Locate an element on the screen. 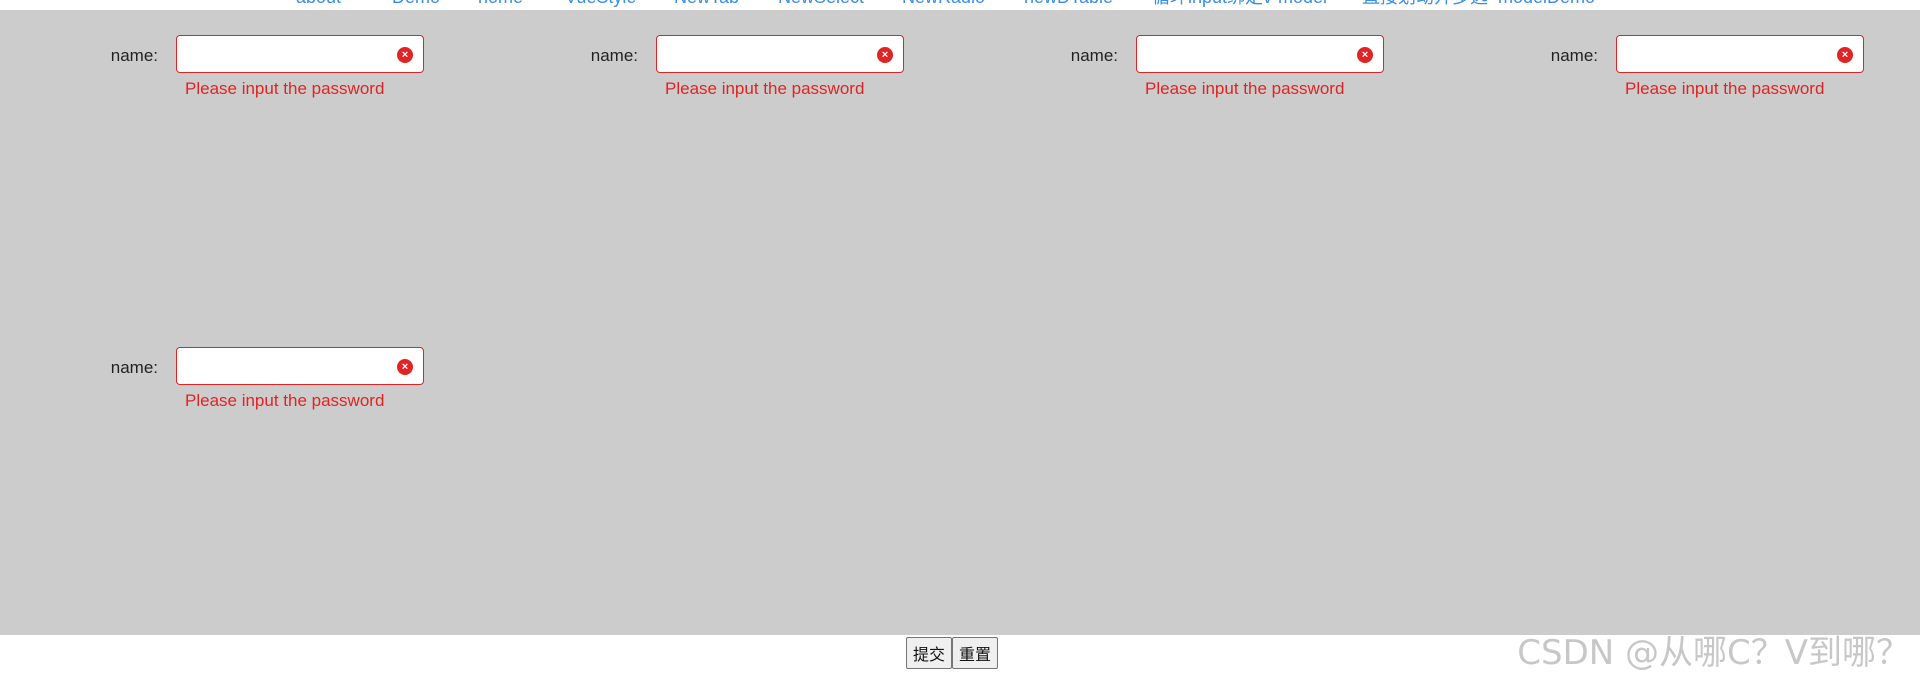  watermark: CSDN @从哪C？V到哪？ is located at coordinates (1713, 653).